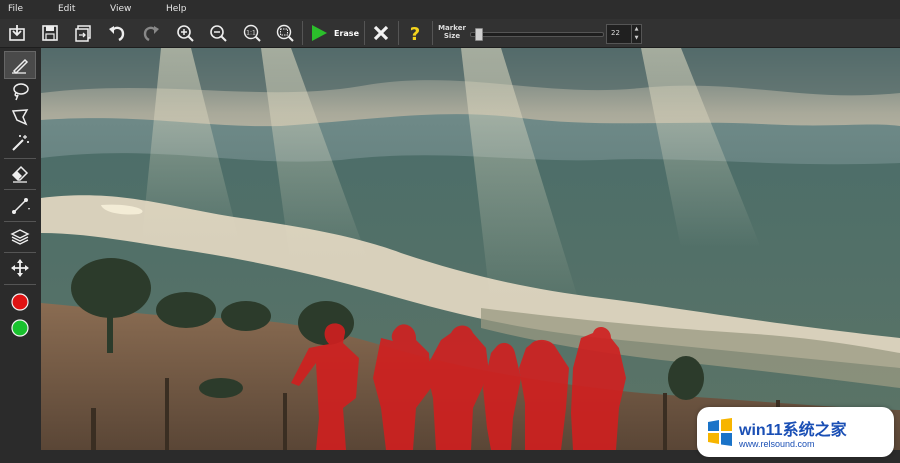  Describe the element at coordinates (615, 33) in the screenshot. I see `marker-size-value: 22` at that location.